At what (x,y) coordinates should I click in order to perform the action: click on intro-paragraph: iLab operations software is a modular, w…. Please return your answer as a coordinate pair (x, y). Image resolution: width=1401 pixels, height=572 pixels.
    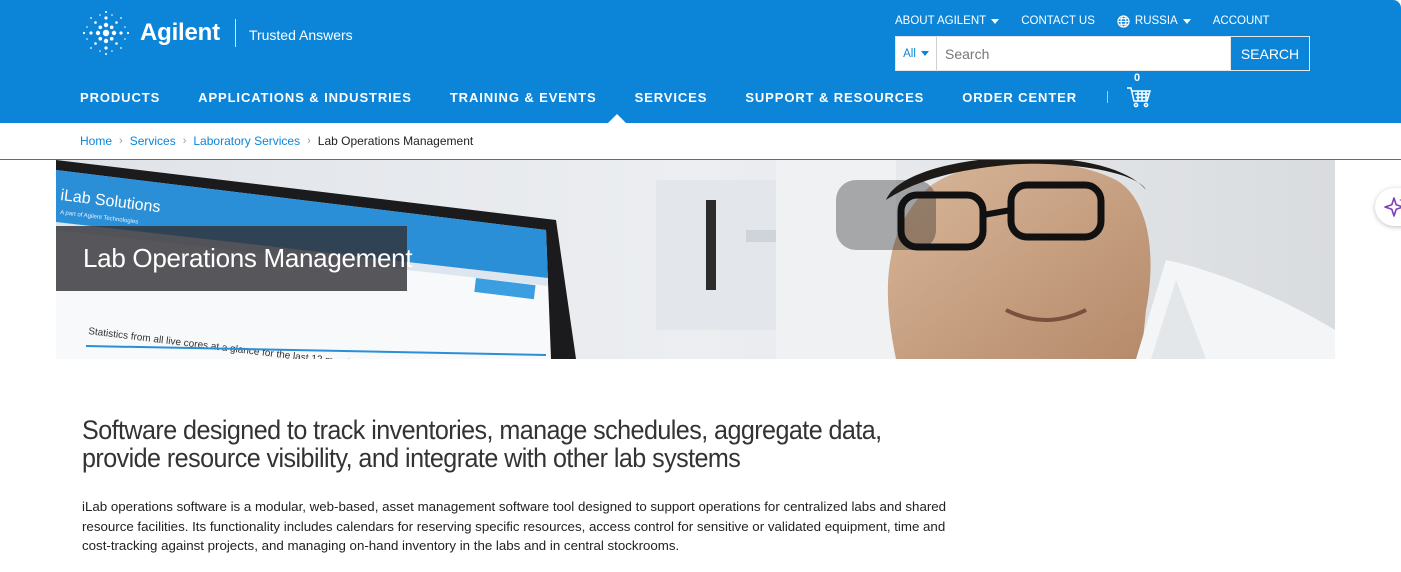
    Looking at the image, I should click on (514, 526).